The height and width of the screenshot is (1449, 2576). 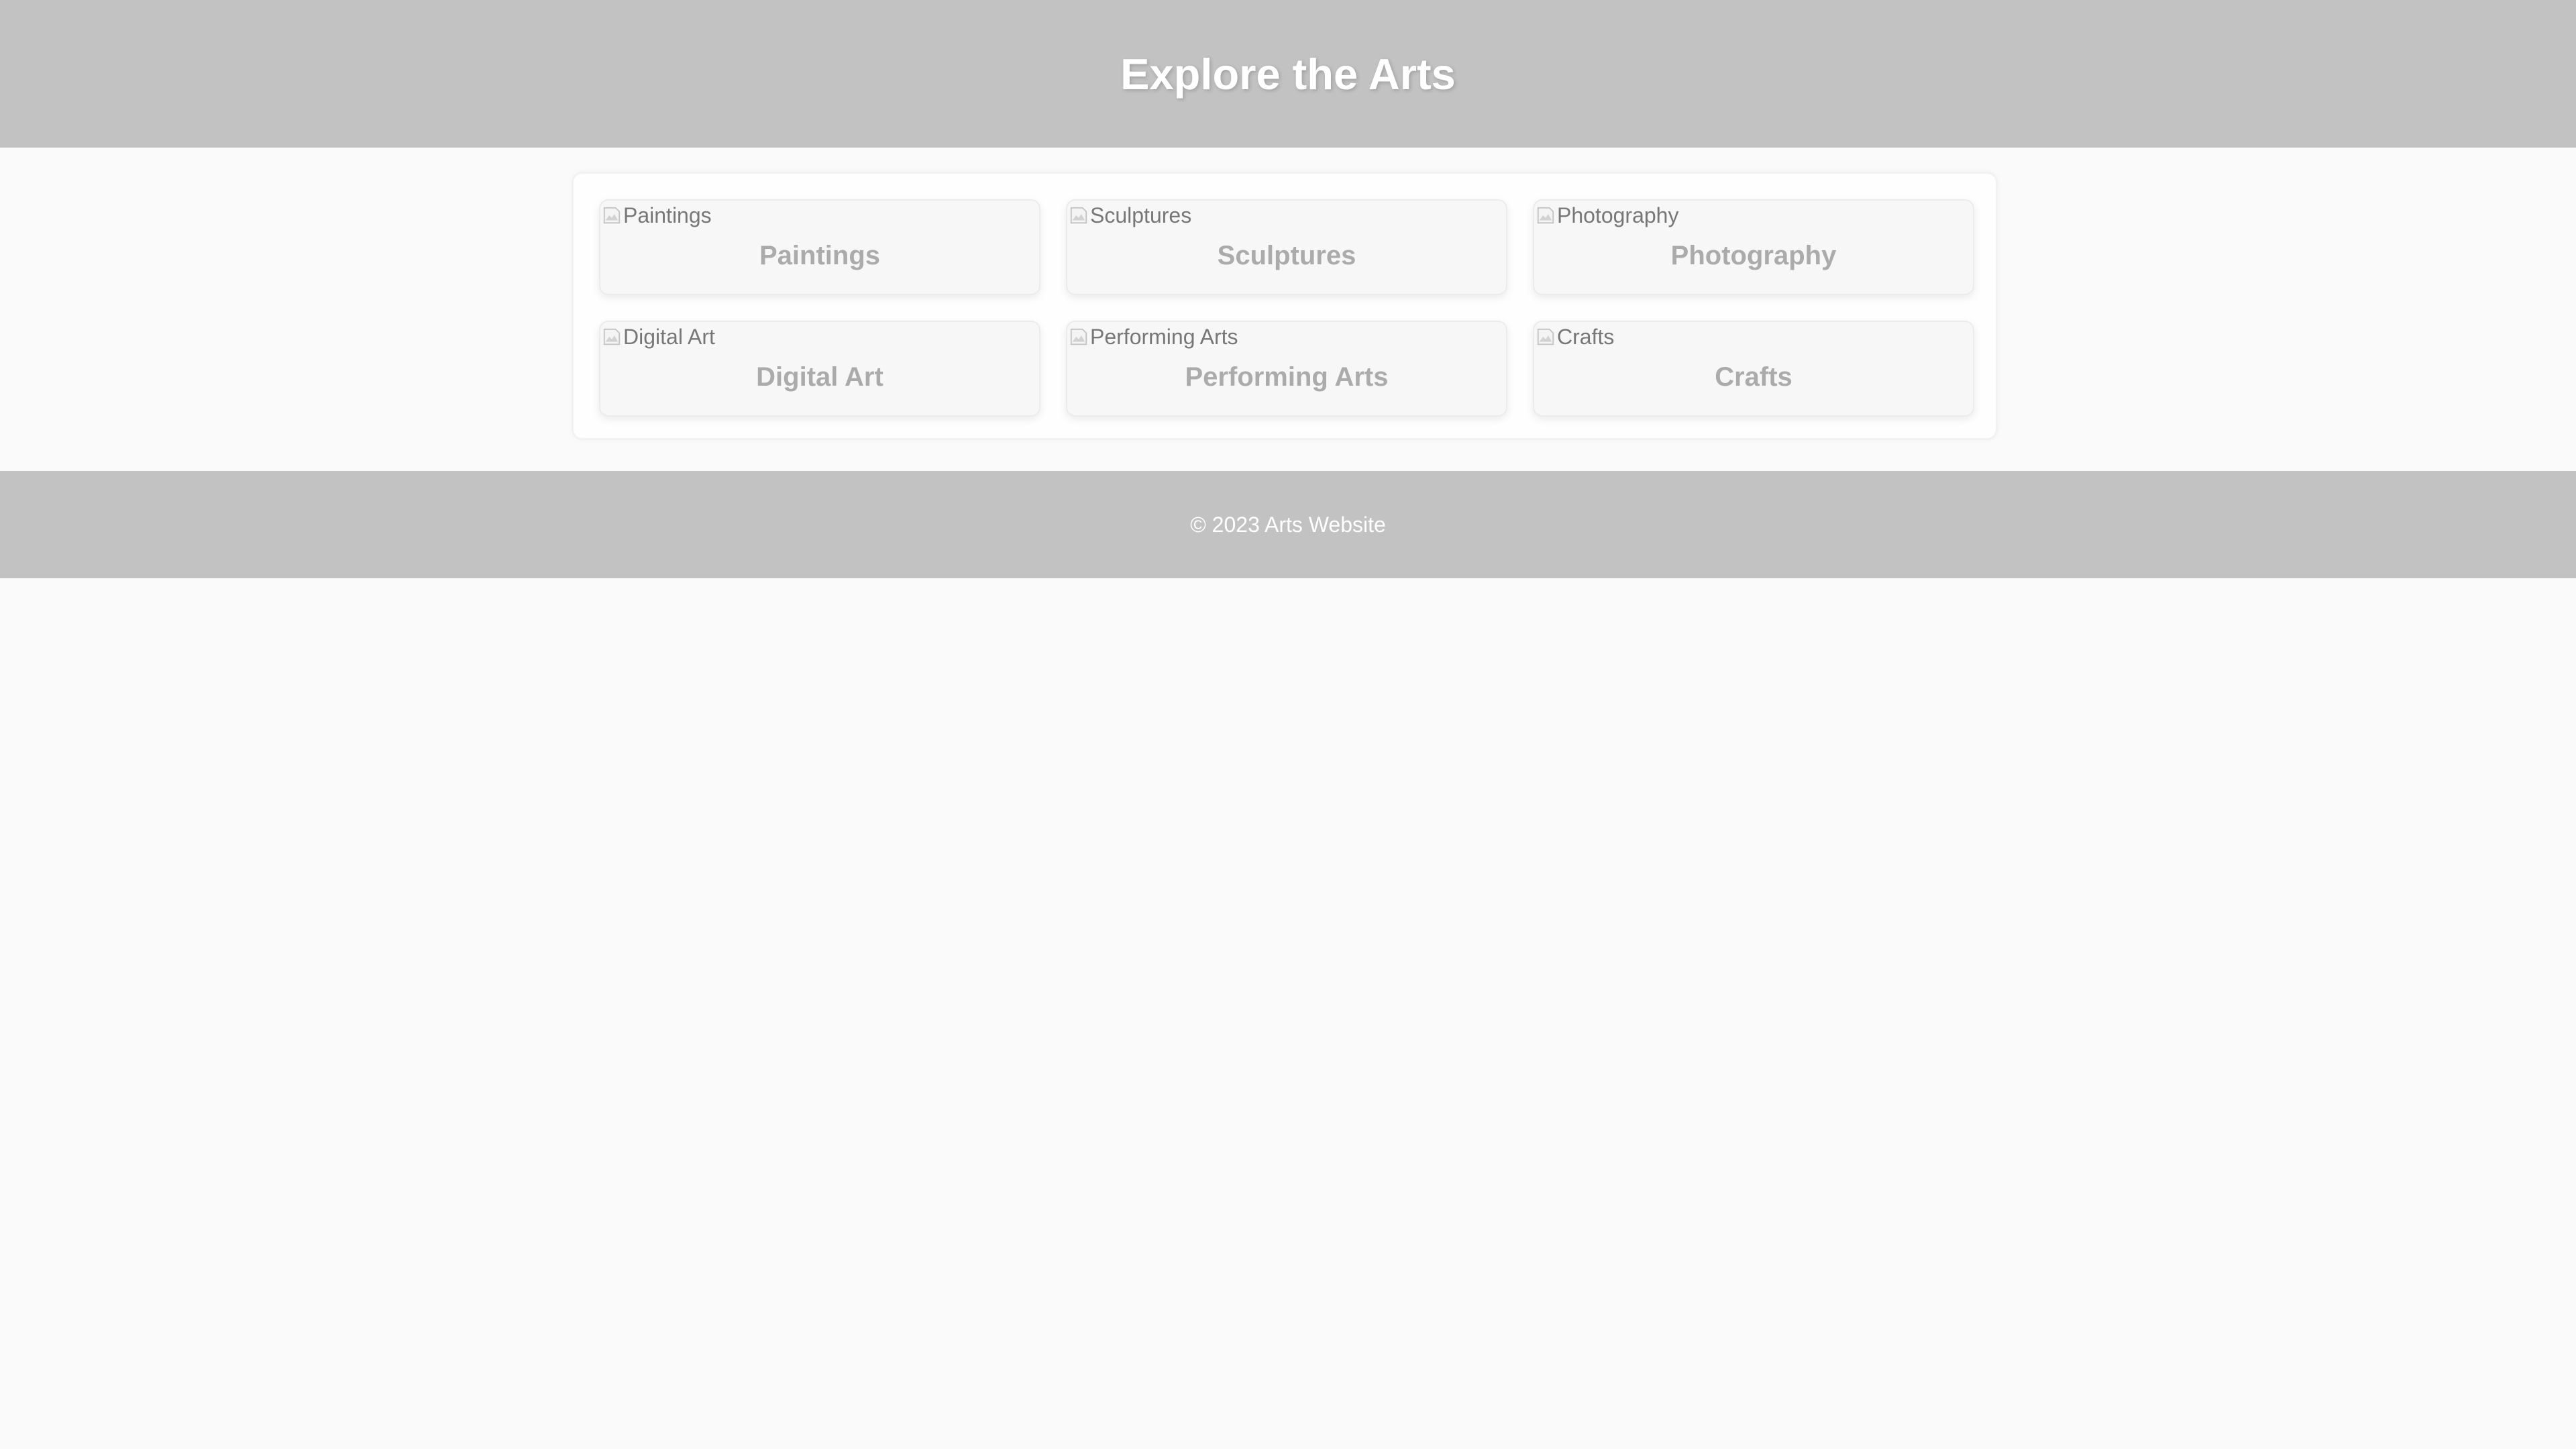 I want to click on category-card-sculptures: Sculptures Sculptures, so click(x=1286, y=247).